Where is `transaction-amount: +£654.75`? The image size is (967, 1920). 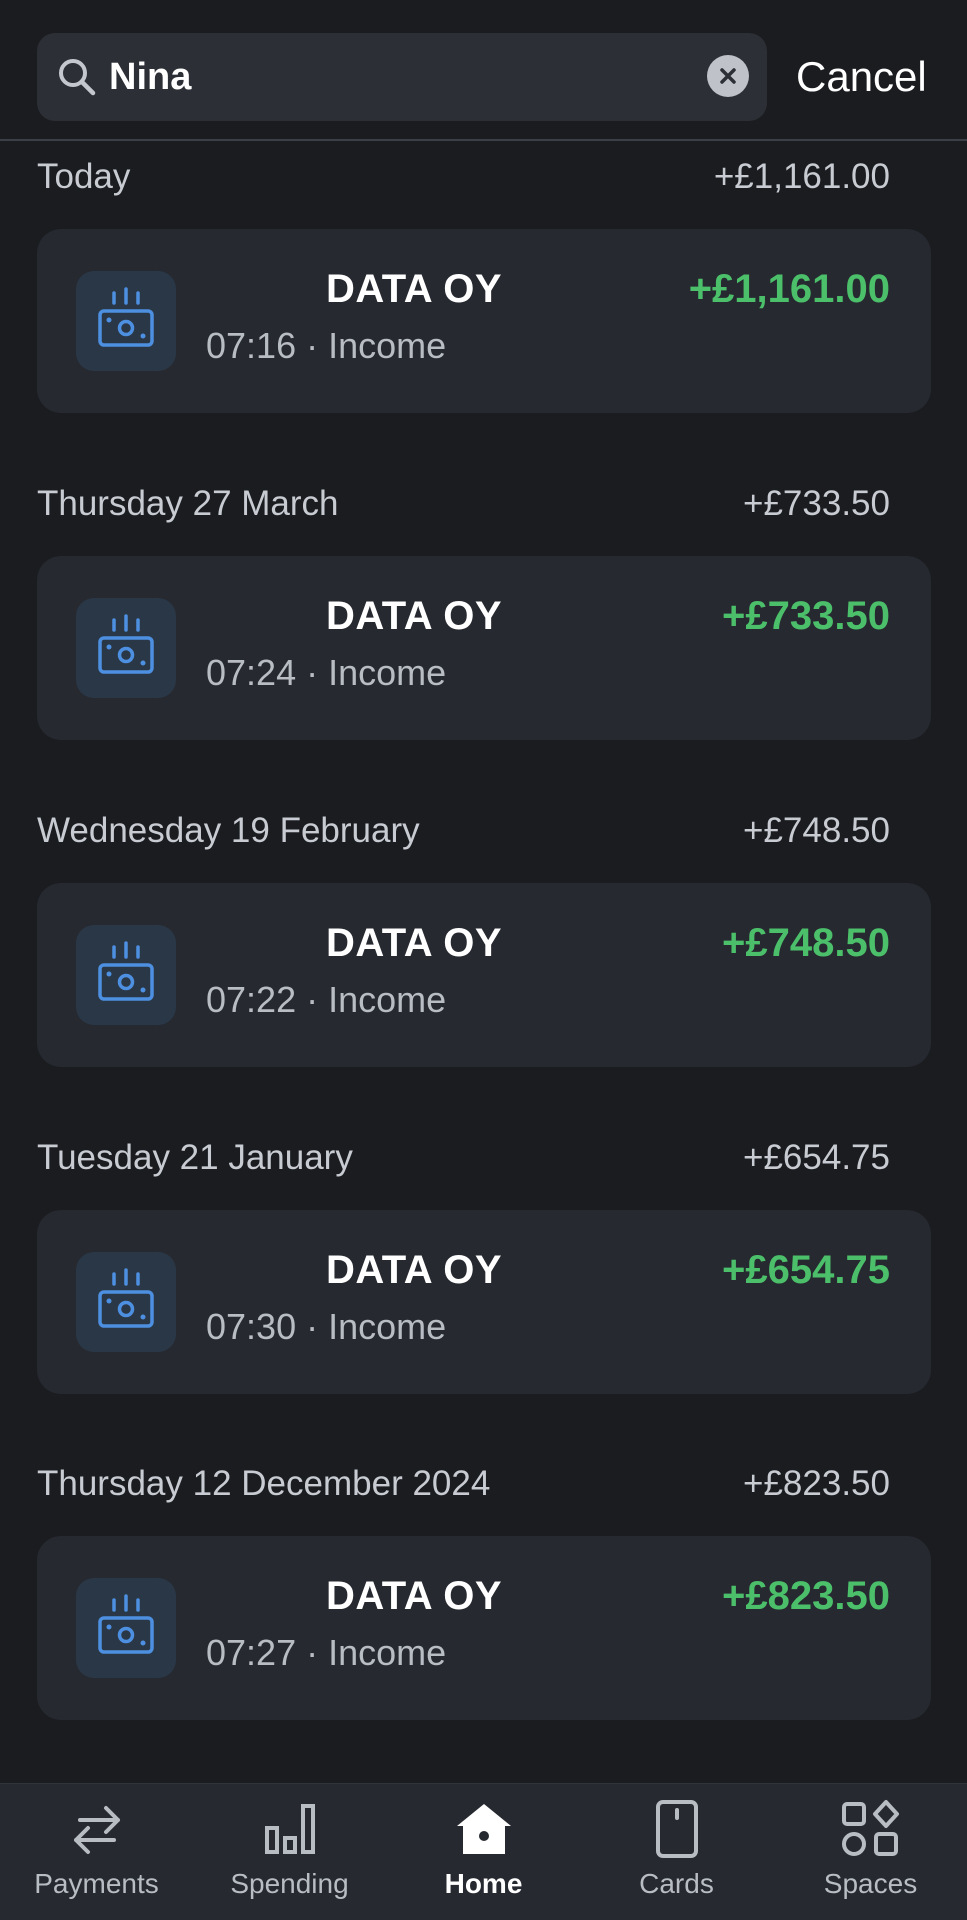
transaction-amount: +£654.75 is located at coordinates (806, 1270).